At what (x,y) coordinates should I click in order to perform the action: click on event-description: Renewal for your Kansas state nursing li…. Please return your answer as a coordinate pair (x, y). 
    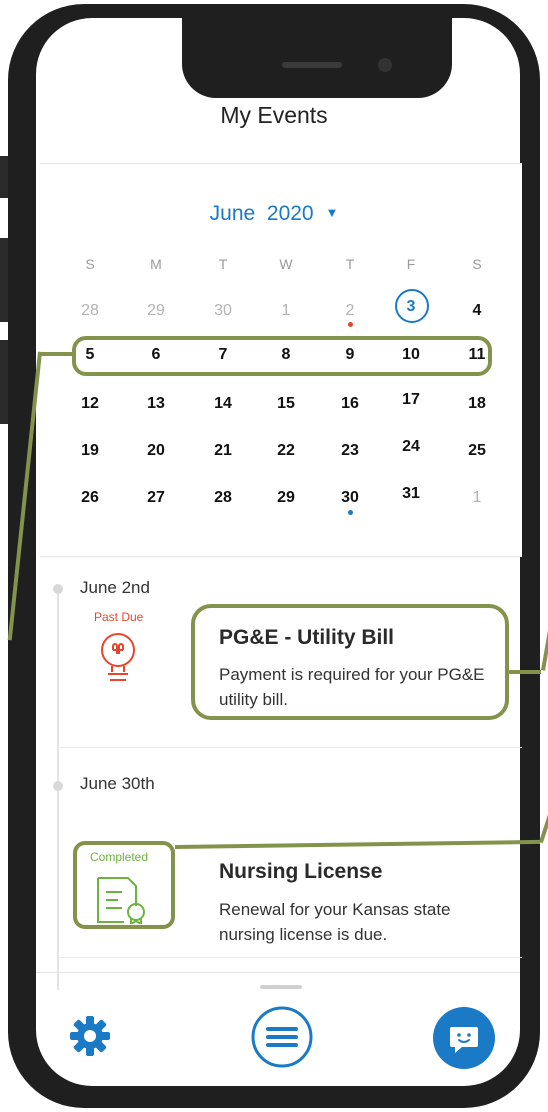
    Looking at the image, I should click on (335, 922).